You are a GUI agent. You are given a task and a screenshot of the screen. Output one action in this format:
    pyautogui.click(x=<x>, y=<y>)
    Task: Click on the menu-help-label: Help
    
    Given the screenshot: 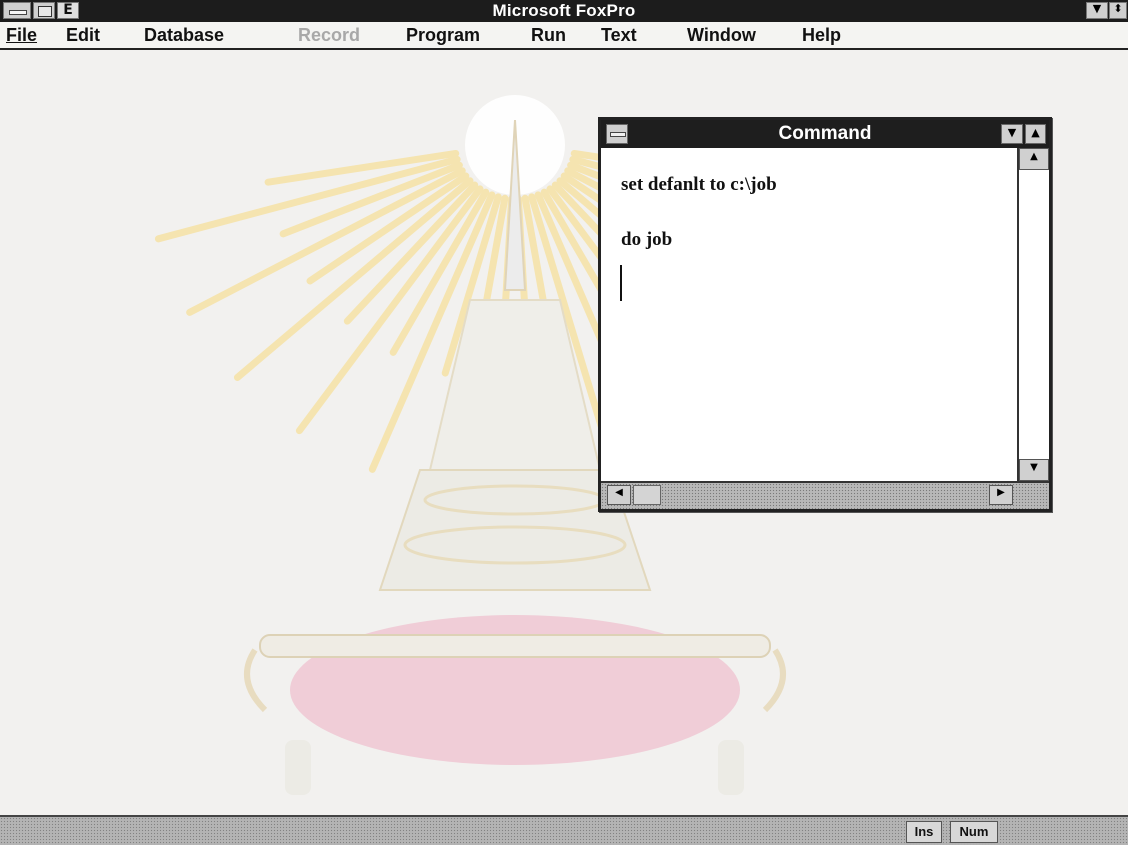 What is the action you would take?
    pyautogui.click(x=822, y=35)
    